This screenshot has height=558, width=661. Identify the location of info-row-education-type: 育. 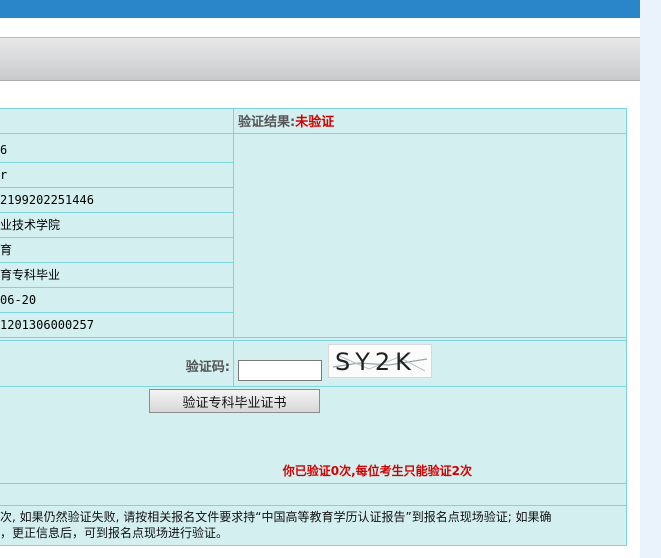
(6, 250).